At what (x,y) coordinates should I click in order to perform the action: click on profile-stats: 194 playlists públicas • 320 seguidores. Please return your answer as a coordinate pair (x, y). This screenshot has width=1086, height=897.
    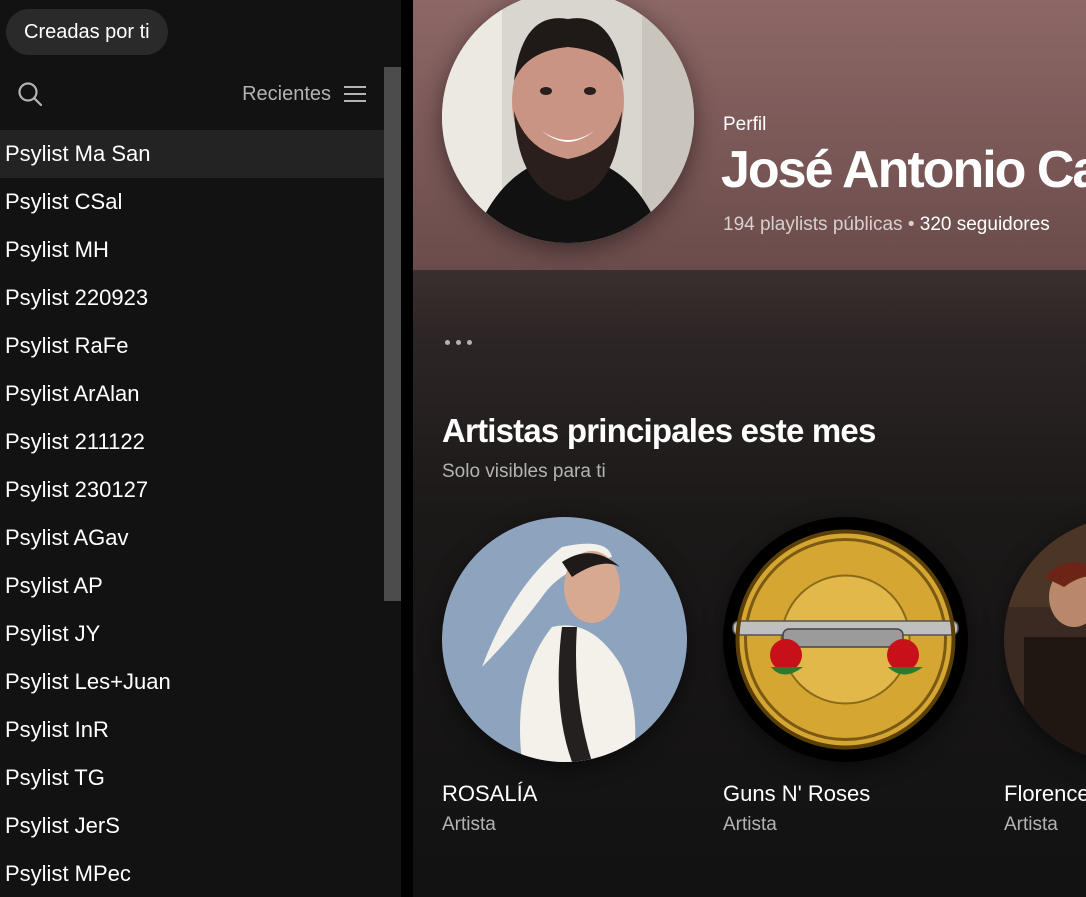
    Looking at the image, I should click on (886, 225).